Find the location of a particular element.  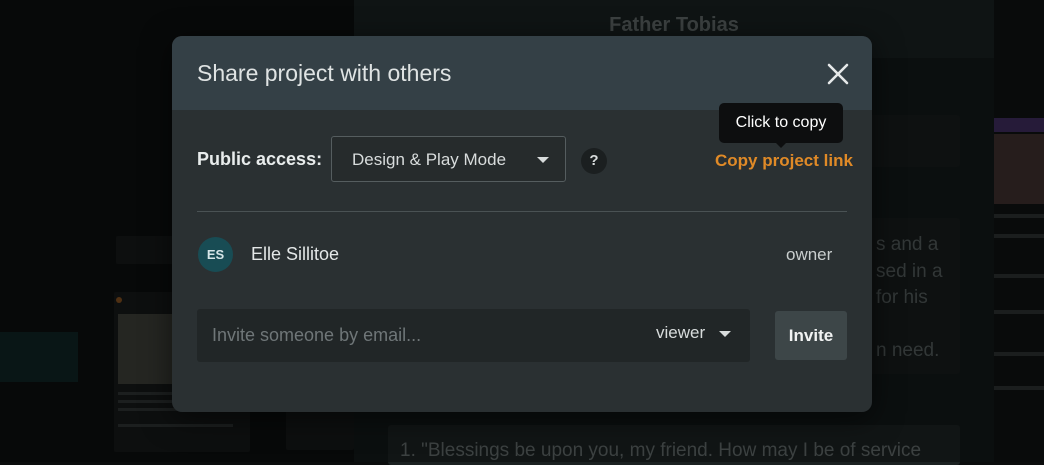

invite-role-select: viewer is located at coordinates (693, 335).